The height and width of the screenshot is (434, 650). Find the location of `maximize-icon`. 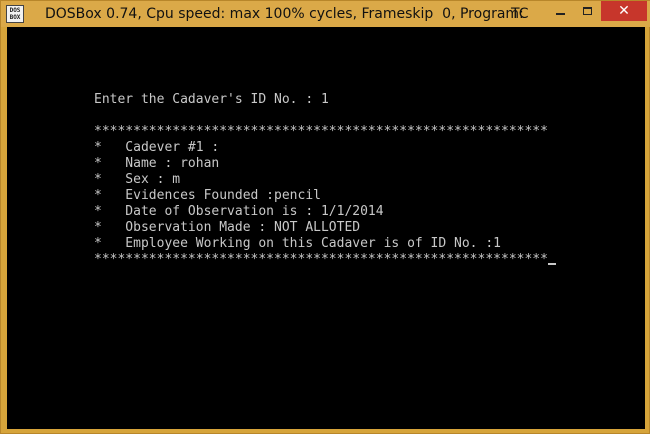

maximize-icon is located at coordinates (587, 11).